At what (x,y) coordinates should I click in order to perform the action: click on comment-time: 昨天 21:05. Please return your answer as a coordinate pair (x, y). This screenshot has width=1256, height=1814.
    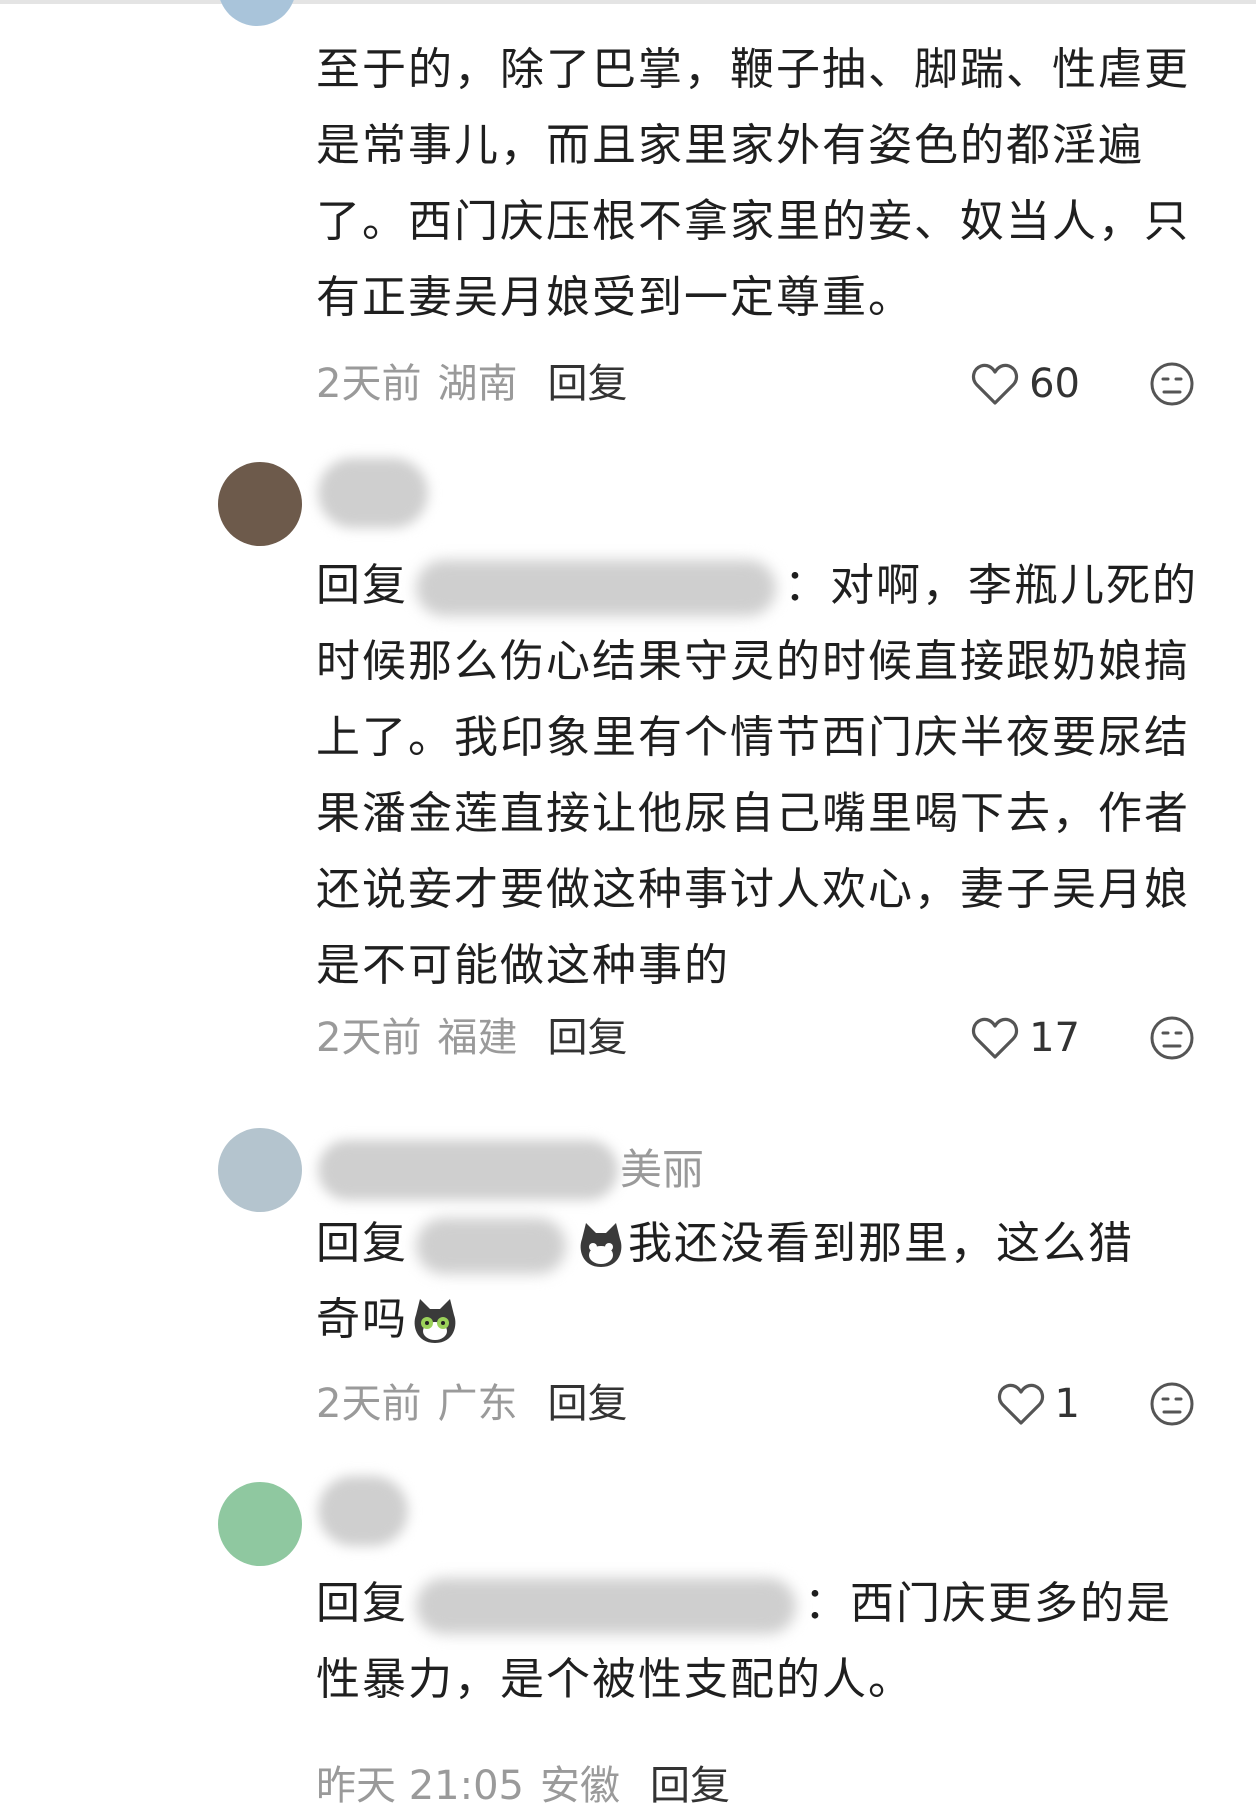
    Looking at the image, I should click on (420, 1786).